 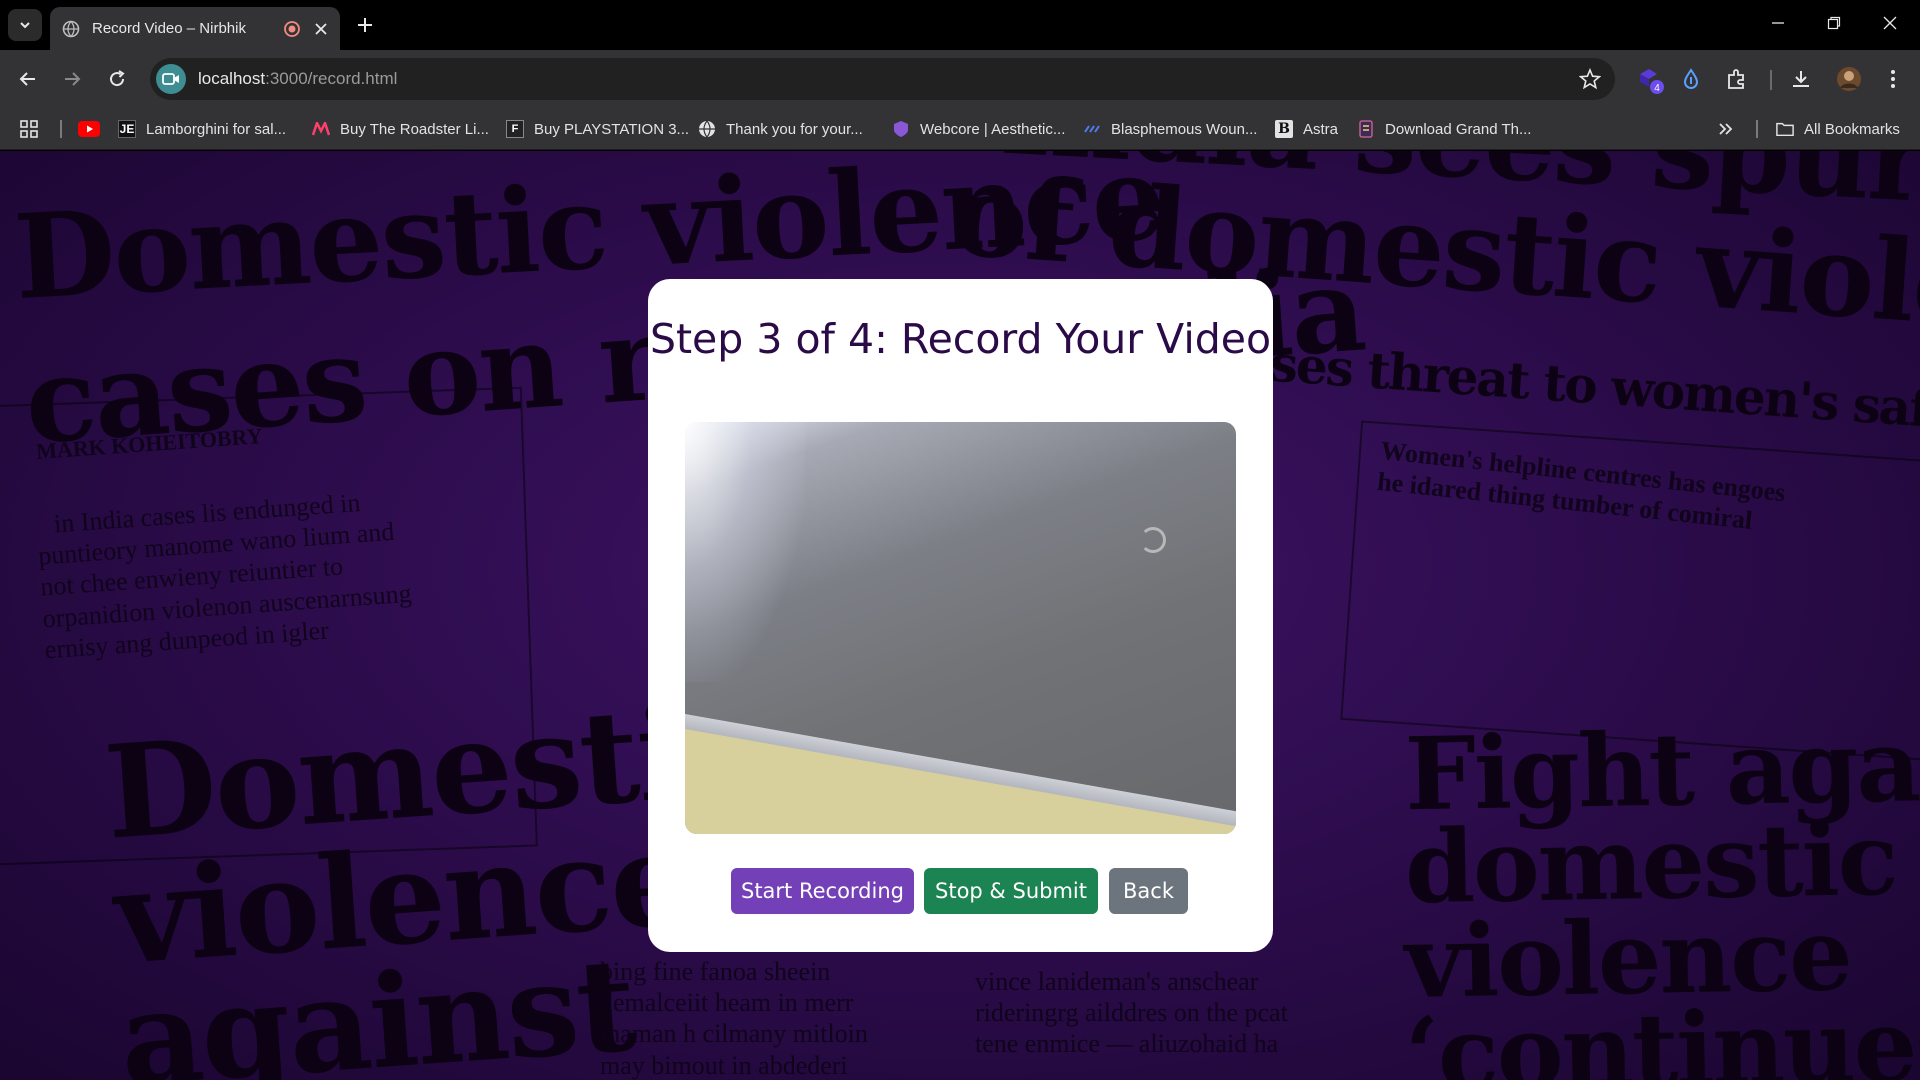 I want to click on arrow-left-icon, so click(x=27, y=79).